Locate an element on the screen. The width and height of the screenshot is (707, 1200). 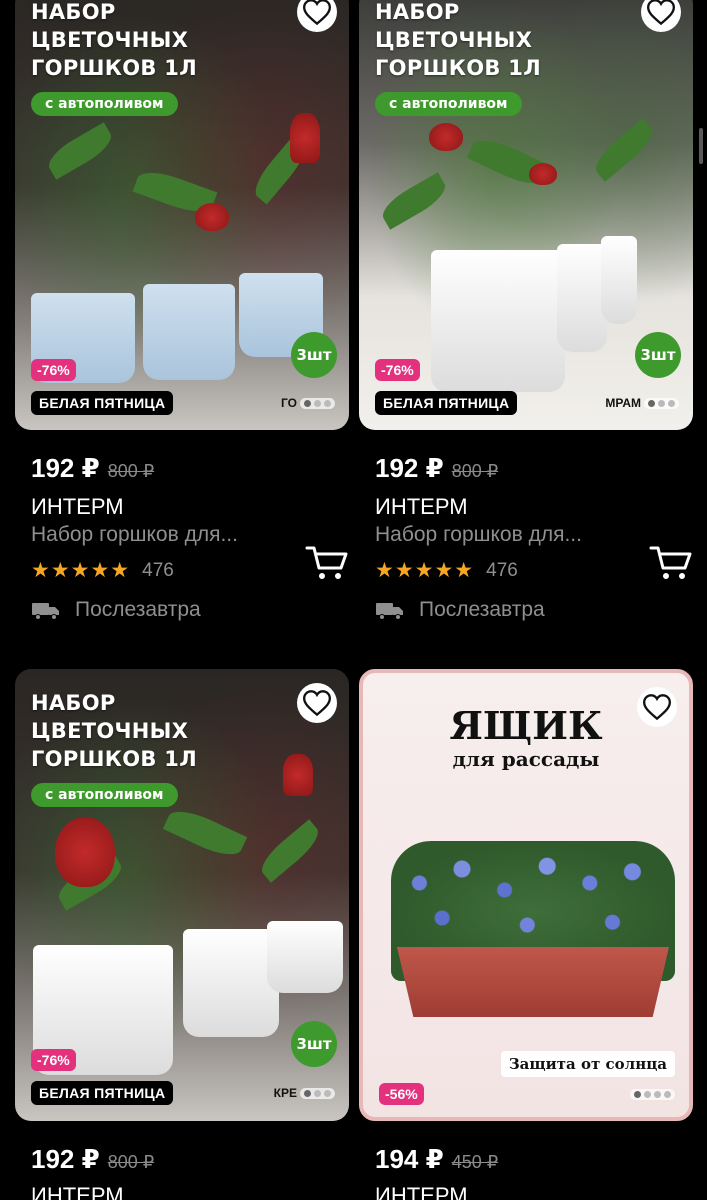
material-label is located at coordinates (652, 1094).